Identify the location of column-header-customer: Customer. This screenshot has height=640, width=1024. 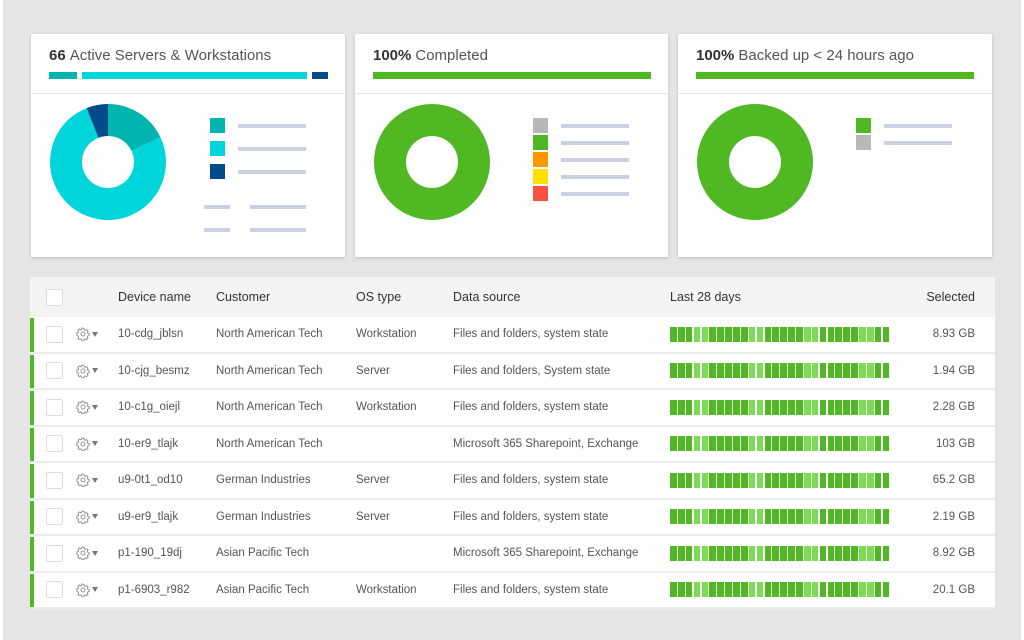
(286, 297).